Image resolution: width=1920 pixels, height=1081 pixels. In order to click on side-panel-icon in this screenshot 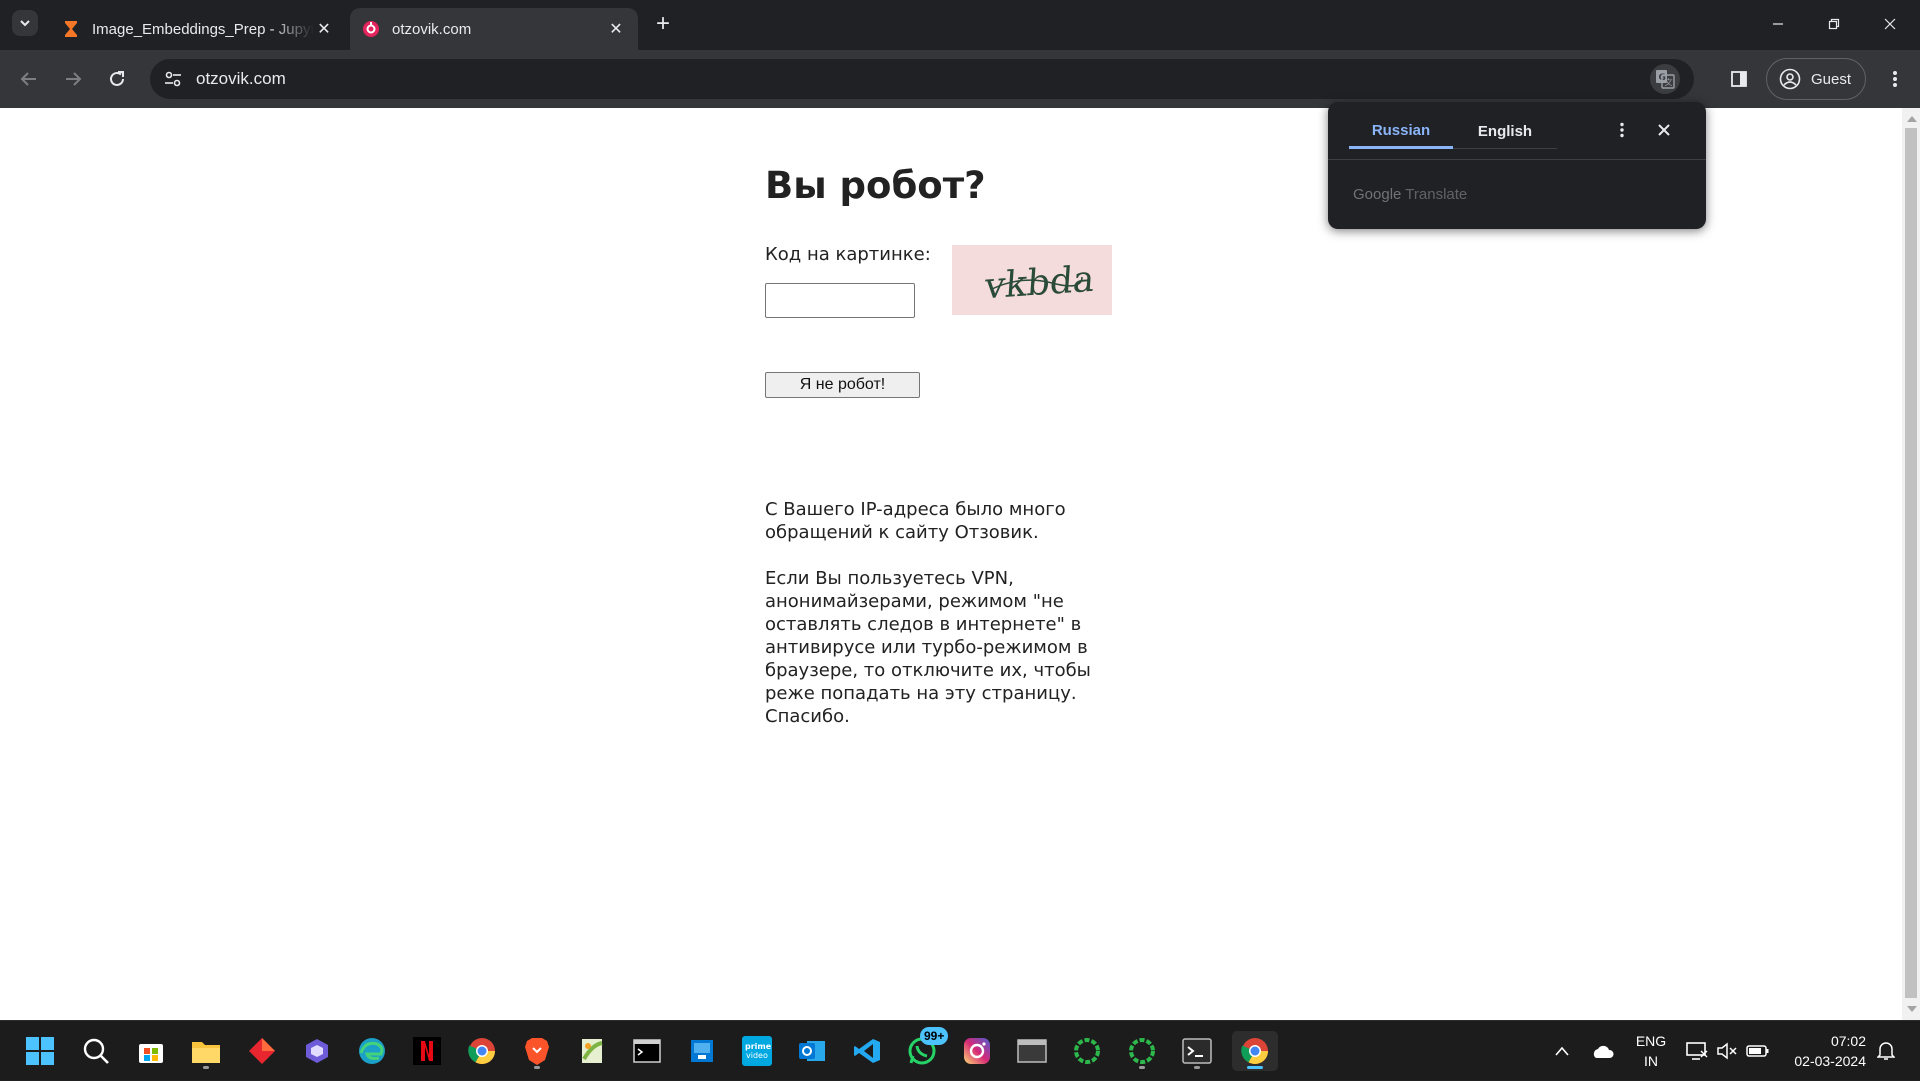, I will do `click(1739, 79)`.